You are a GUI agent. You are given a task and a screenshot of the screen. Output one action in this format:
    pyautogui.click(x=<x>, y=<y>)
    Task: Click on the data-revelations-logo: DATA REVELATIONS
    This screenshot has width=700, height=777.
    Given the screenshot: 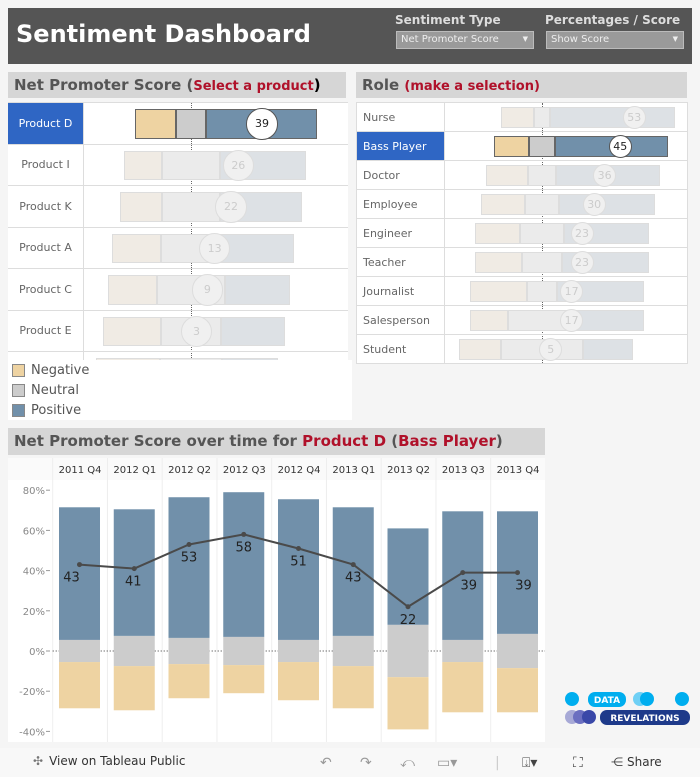 What is the action you would take?
    pyautogui.click(x=626, y=708)
    